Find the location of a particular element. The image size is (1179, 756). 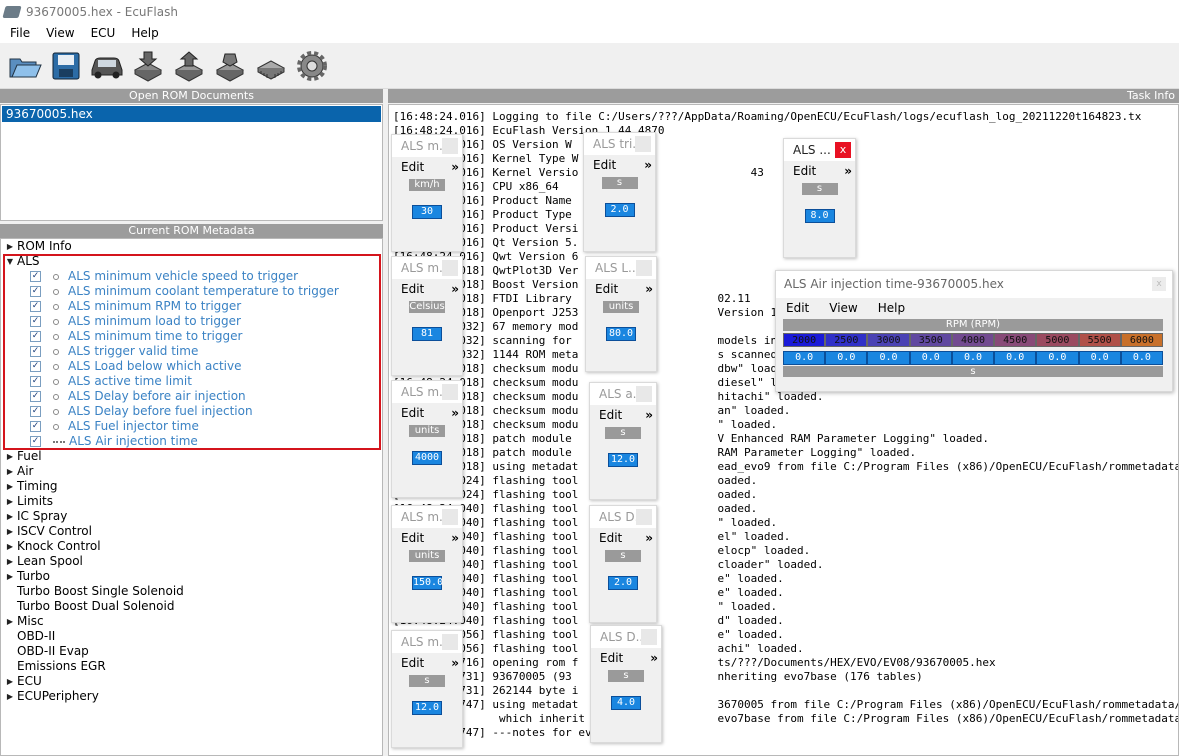

table-window: ALS D... Edit » s 4.0 is located at coordinates (626, 684).